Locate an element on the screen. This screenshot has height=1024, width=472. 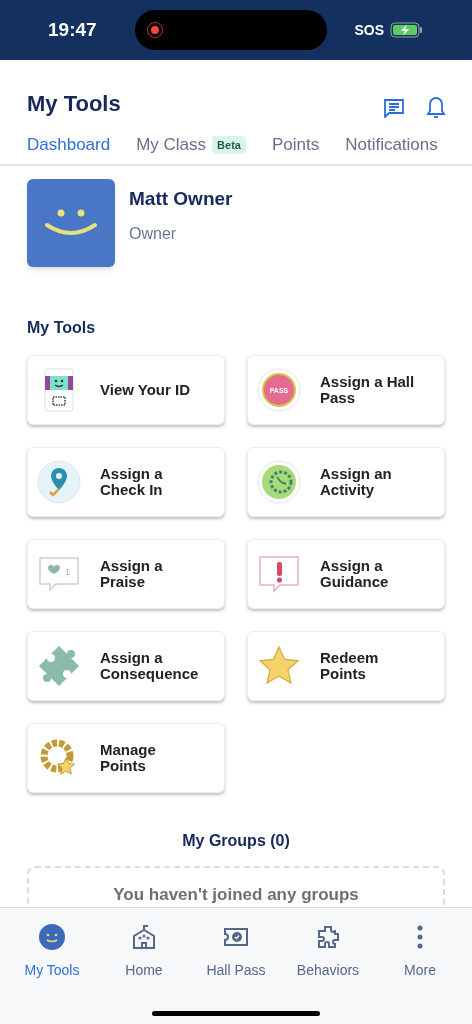
charging-battery-icon is located at coordinates (407, 30).